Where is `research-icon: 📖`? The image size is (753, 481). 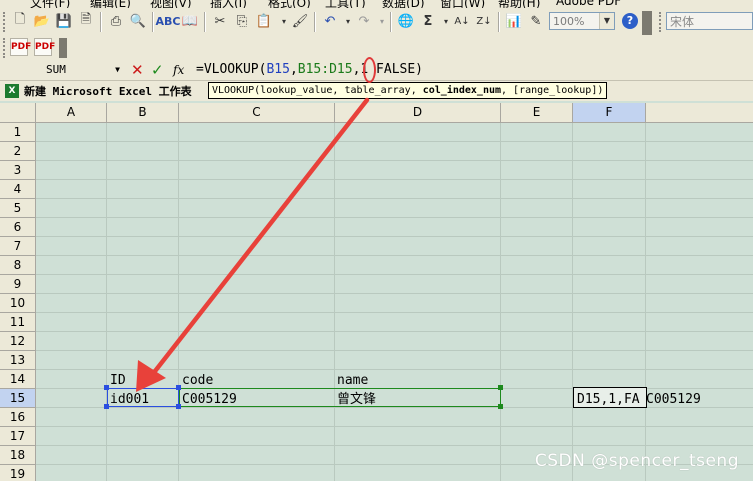
research-icon: 📖 is located at coordinates (190, 21).